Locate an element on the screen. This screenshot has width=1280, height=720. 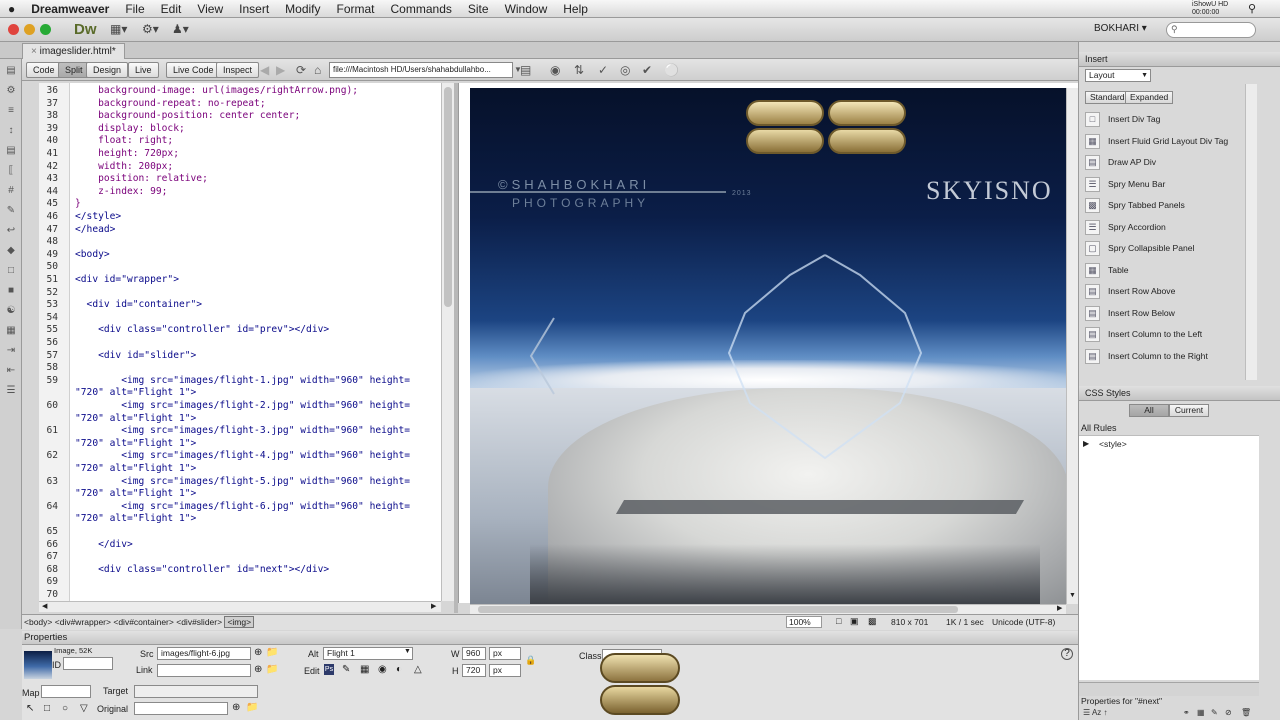
open-documents-icon: ▤ is located at coordinates (11, 71).